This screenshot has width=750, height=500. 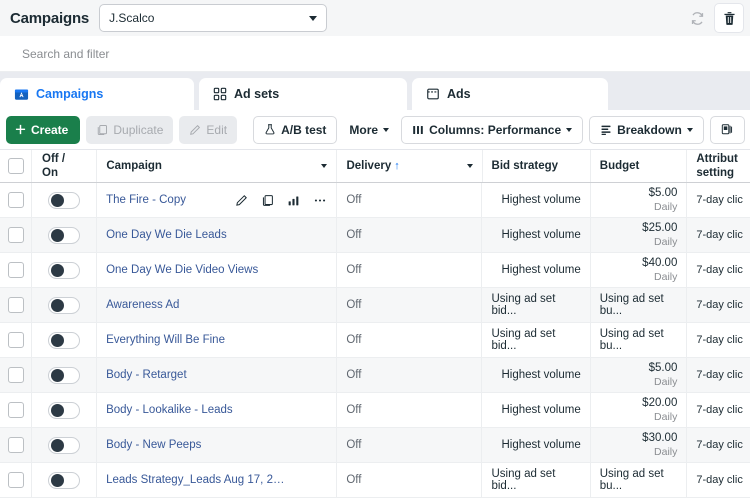 What do you see at coordinates (165, 340) in the screenshot?
I see `campaign-name-link: Everything Will Be Fine` at bounding box center [165, 340].